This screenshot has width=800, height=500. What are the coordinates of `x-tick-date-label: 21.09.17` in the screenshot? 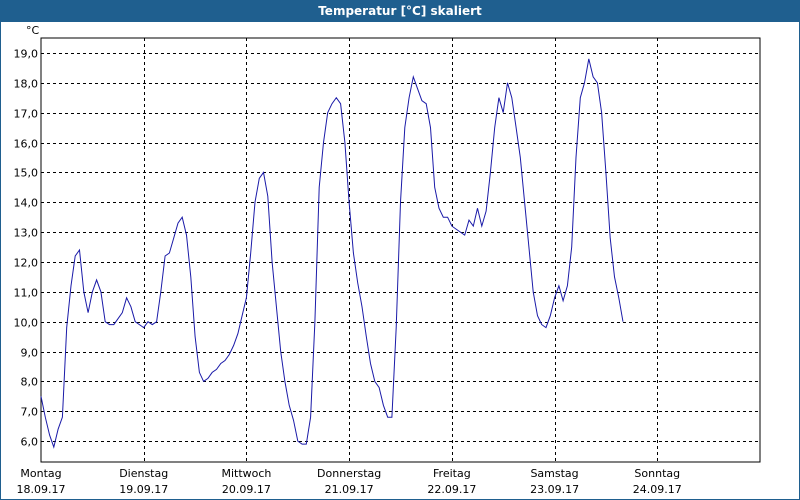 It's located at (349, 489).